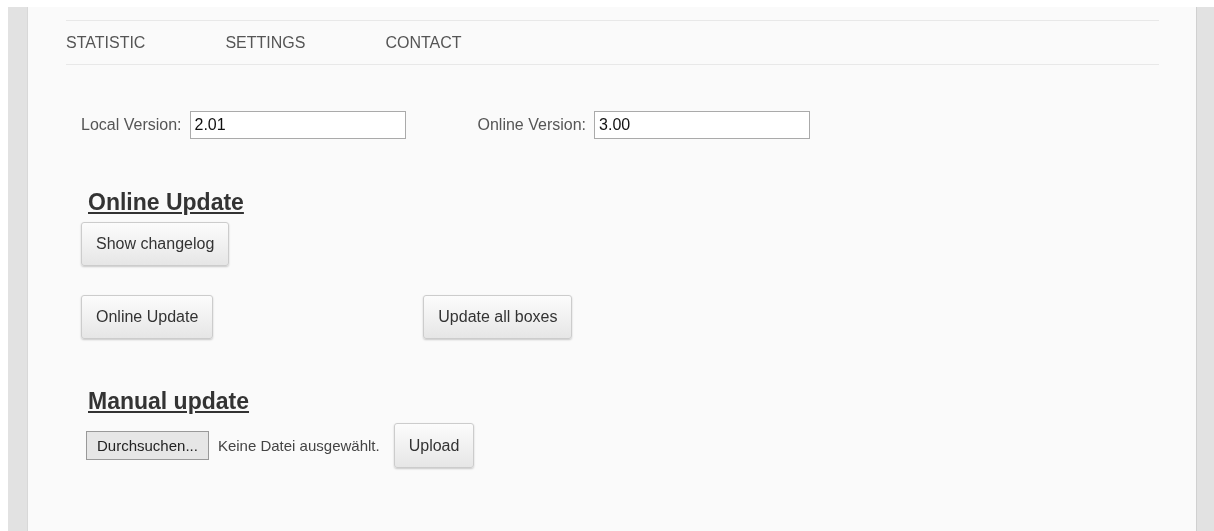  What do you see at coordinates (265, 42) in the screenshot?
I see `nav-link: SETTINGS` at bounding box center [265, 42].